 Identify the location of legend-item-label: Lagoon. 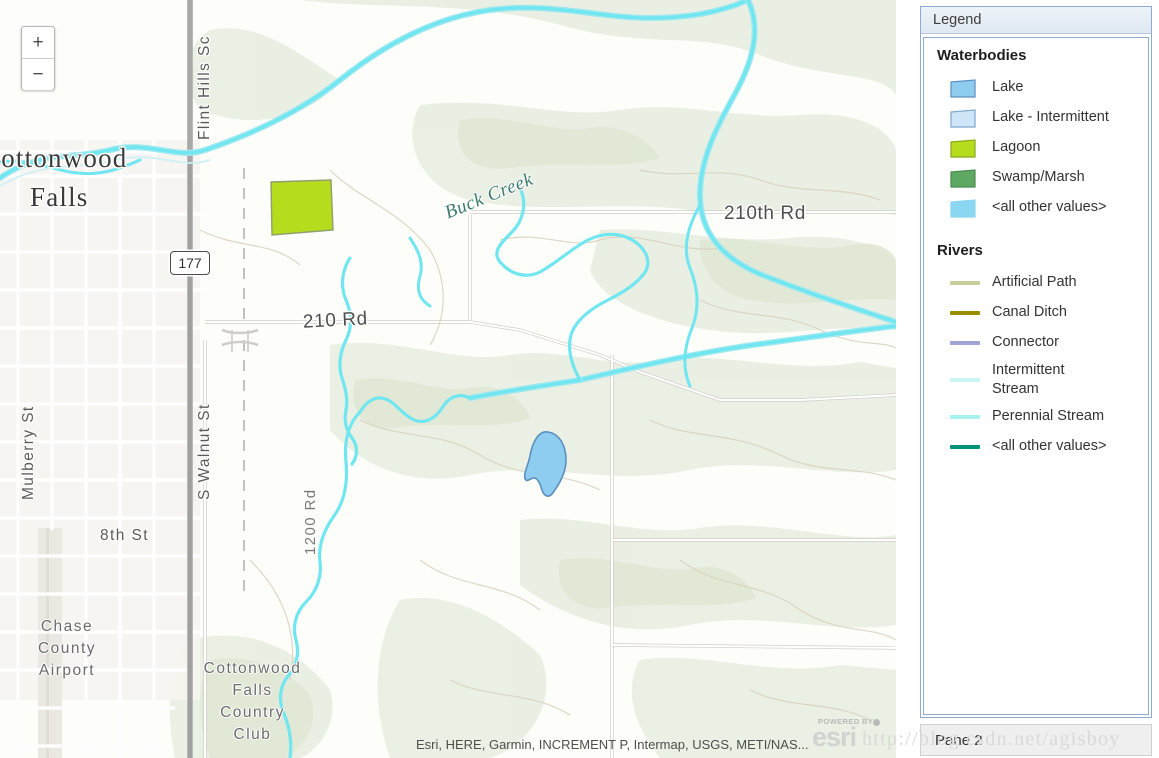
(1016, 147).